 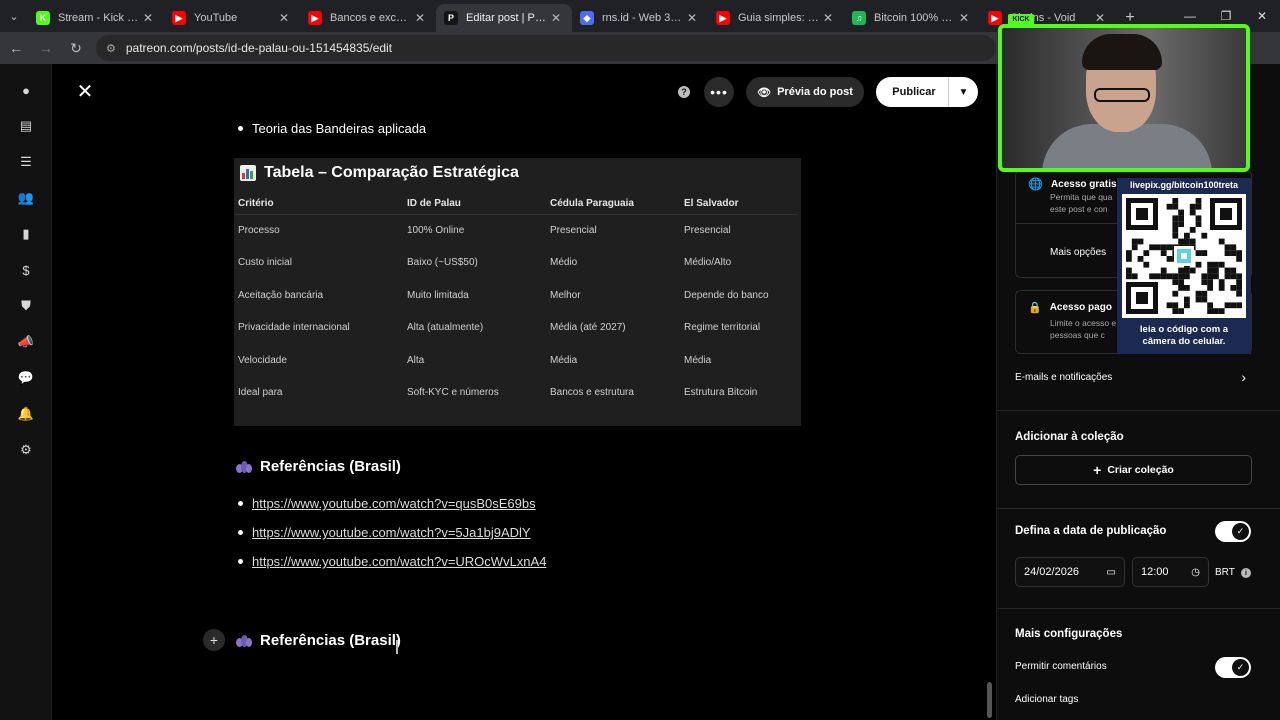 What do you see at coordinates (507, 18) in the screenshot?
I see `tab-label: Editar post | Patreon` at bounding box center [507, 18].